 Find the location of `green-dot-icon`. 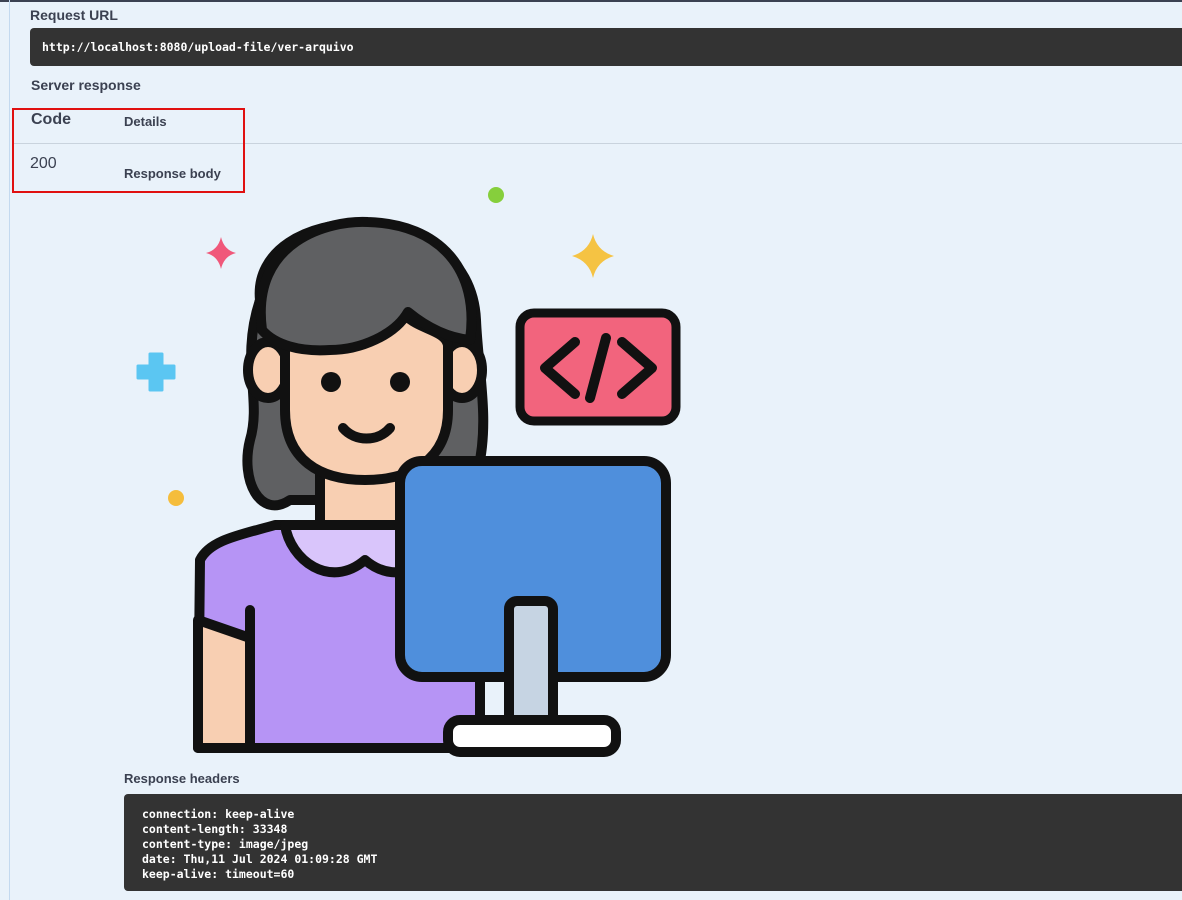

green-dot-icon is located at coordinates (496, 195).